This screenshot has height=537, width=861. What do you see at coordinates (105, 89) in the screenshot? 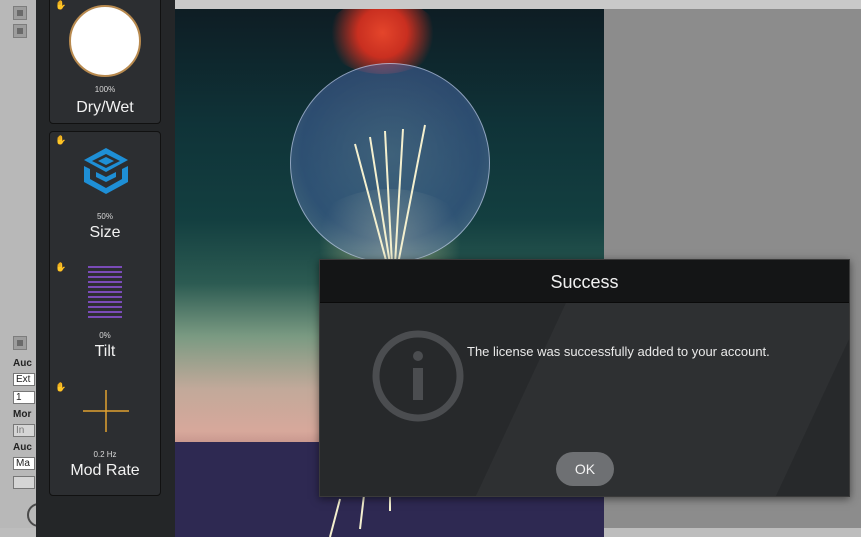
I see `drywet-value: 100%` at bounding box center [105, 89].